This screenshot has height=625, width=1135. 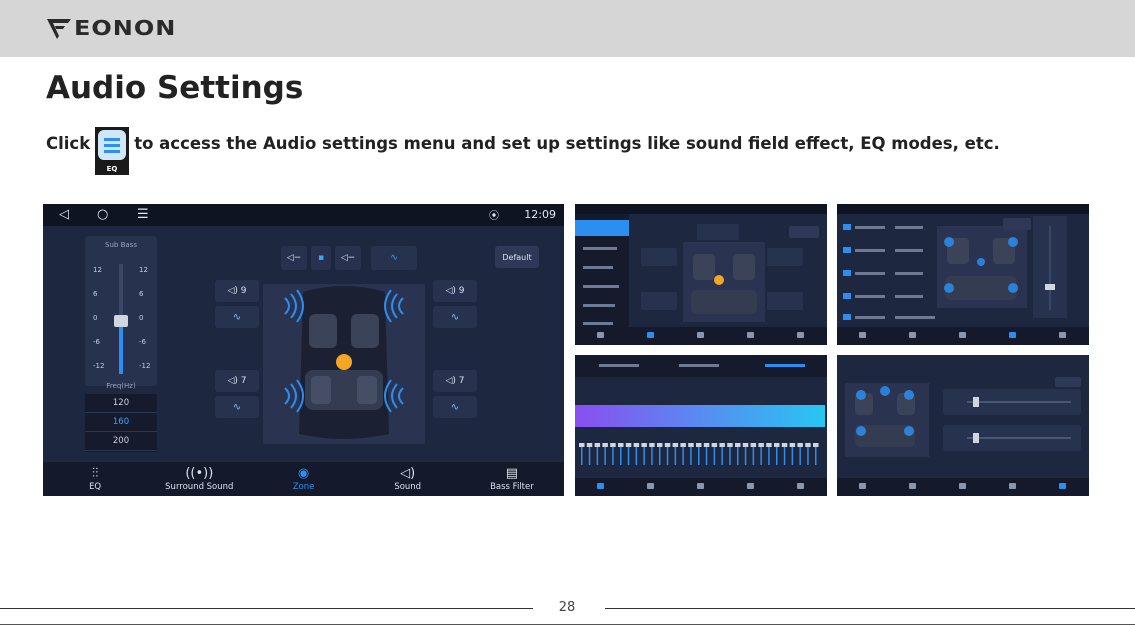 What do you see at coordinates (517, 257) in the screenshot?
I see `default-button: Default` at bounding box center [517, 257].